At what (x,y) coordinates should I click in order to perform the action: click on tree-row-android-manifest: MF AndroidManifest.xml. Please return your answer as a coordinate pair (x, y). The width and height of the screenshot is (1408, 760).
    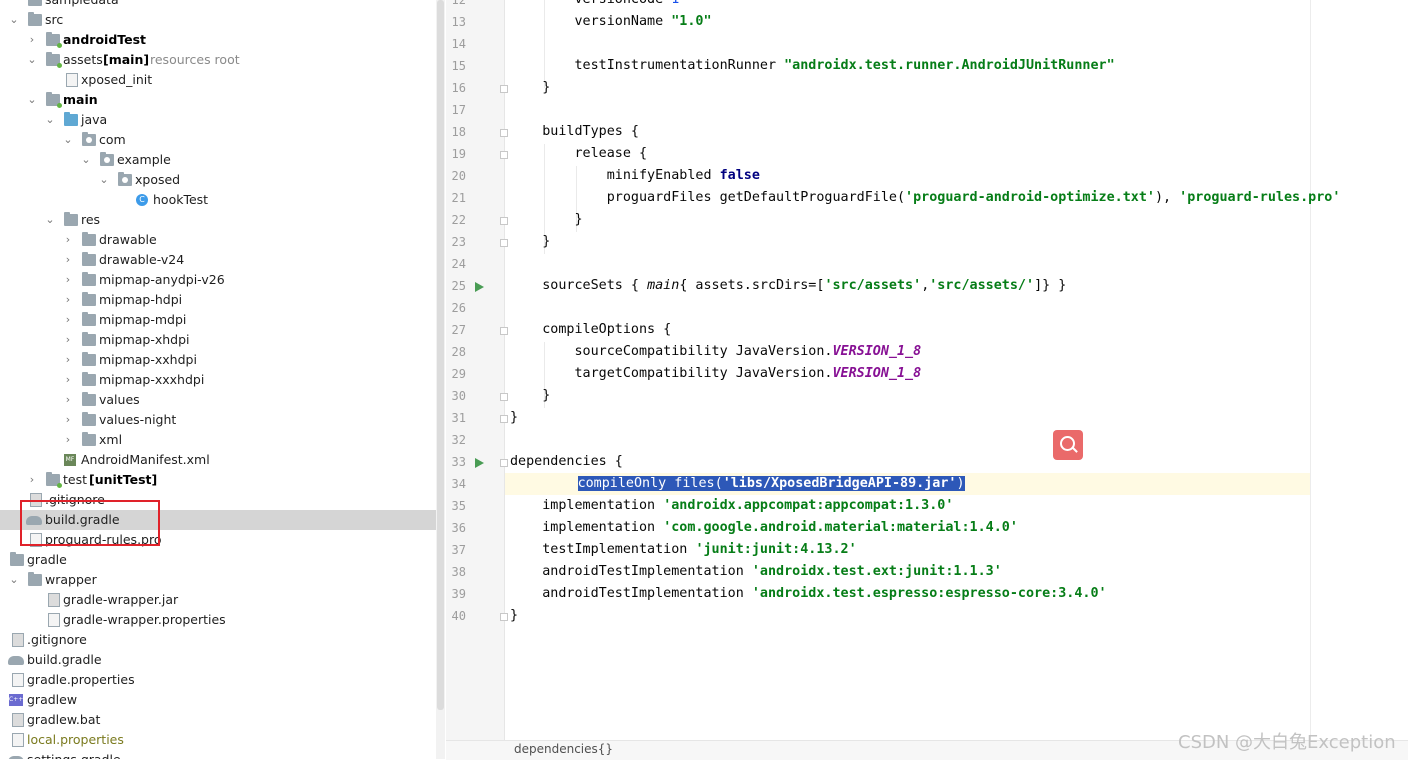
    Looking at the image, I should click on (218, 460).